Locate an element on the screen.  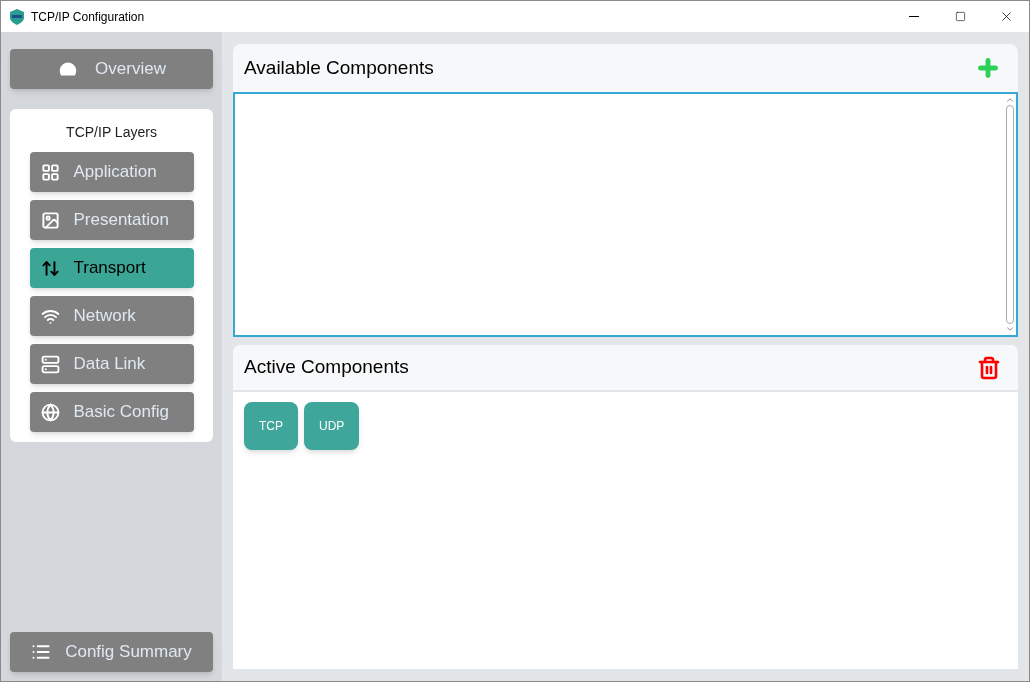
plus-icon is located at coordinates (988, 68).